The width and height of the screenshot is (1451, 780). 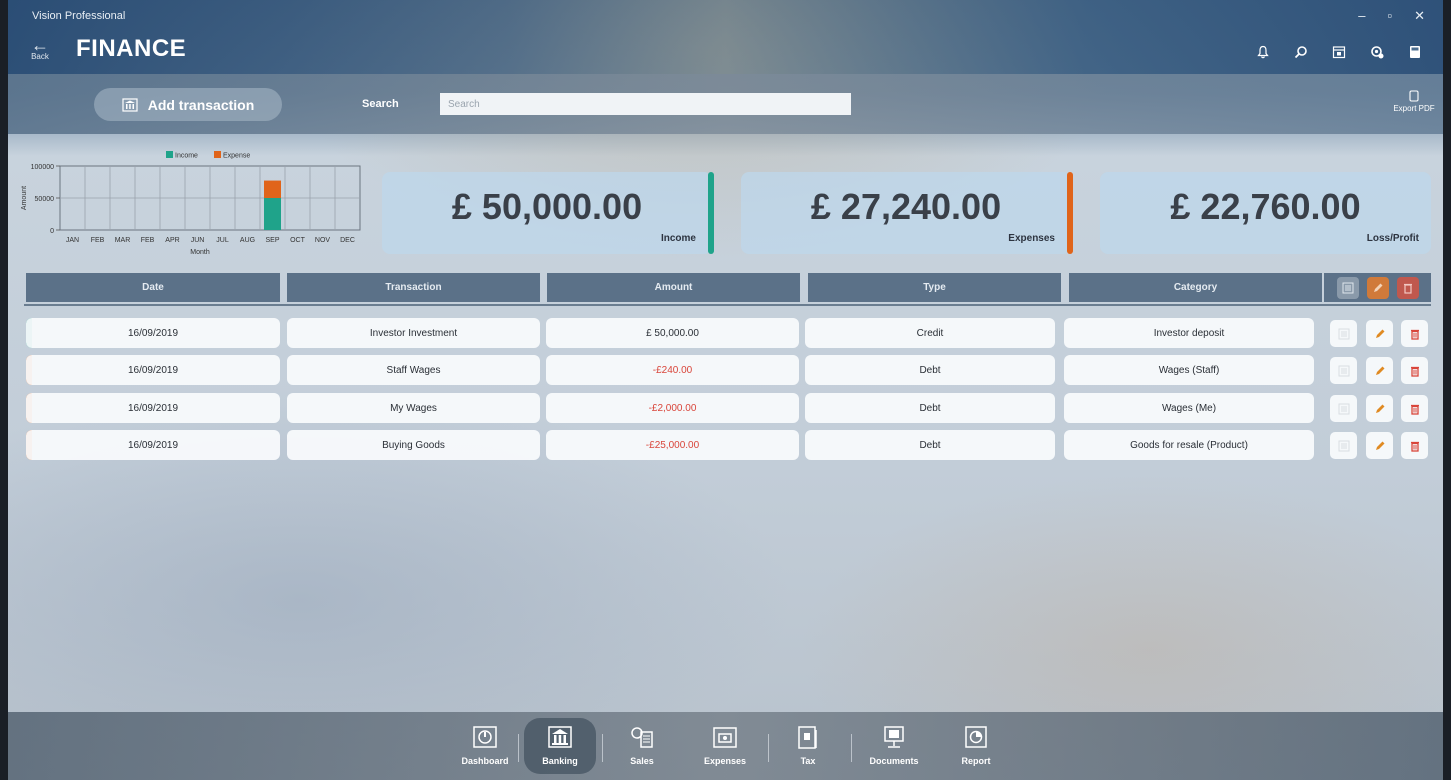 What do you see at coordinates (1189, 370) in the screenshot?
I see `cell-category: Wages (Staff)` at bounding box center [1189, 370].